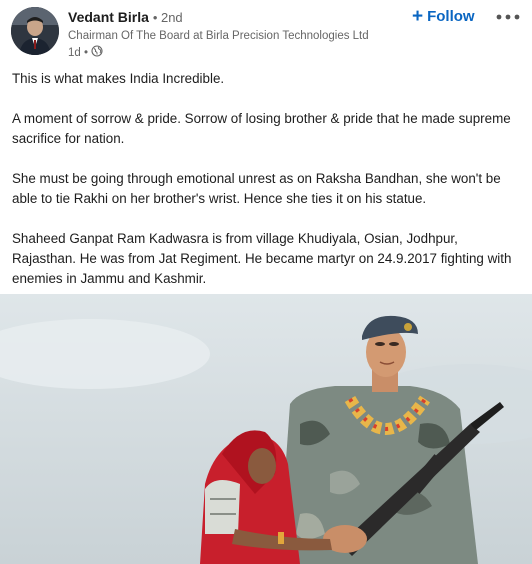 The height and width of the screenshot is (564, 532). What do you see at coordinates (118, 78) in the screenshot?
I see `post-paragraph: This is what makes India Incredible.` at bounding box center [118, 78].